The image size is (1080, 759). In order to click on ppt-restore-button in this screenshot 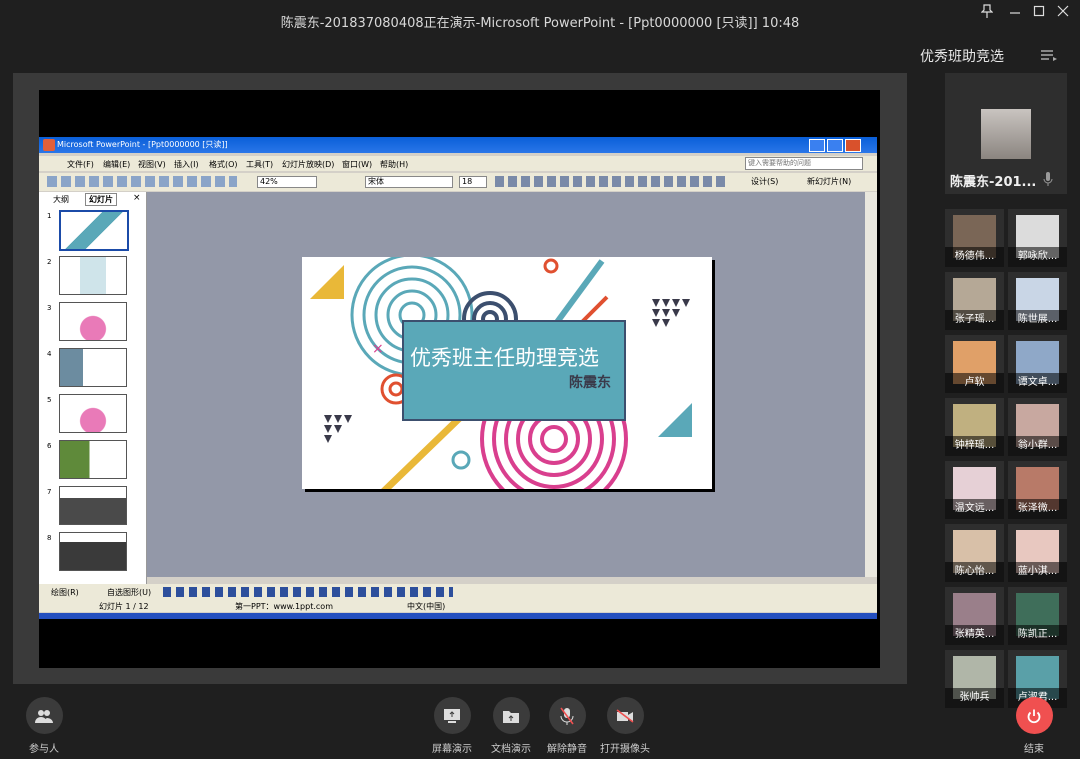, I will do `click(835, 145)`.